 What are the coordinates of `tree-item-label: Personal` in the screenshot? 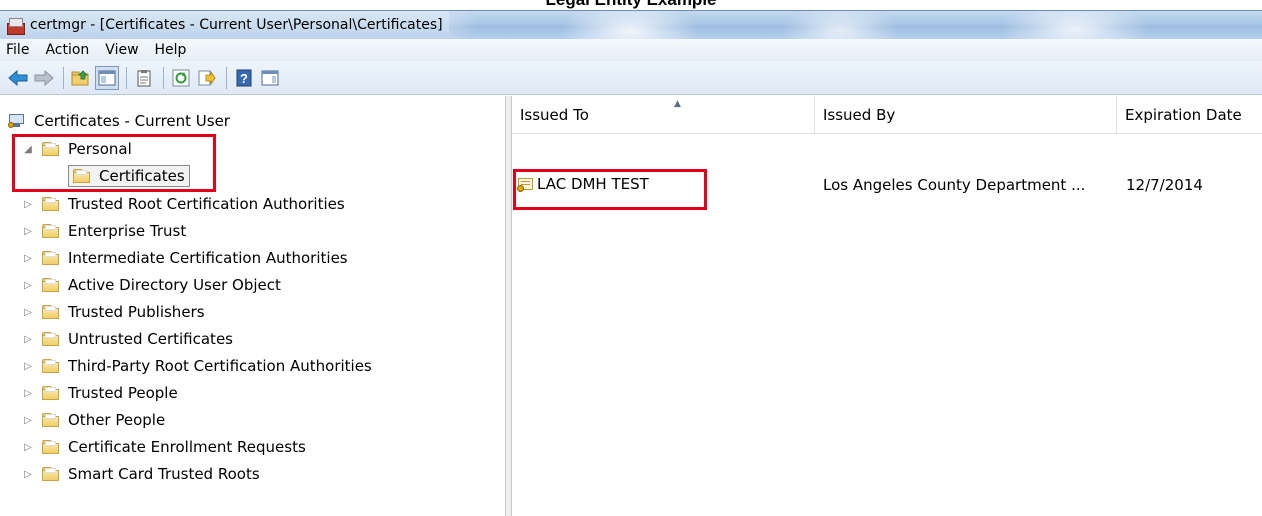 It's located at (100, 149).